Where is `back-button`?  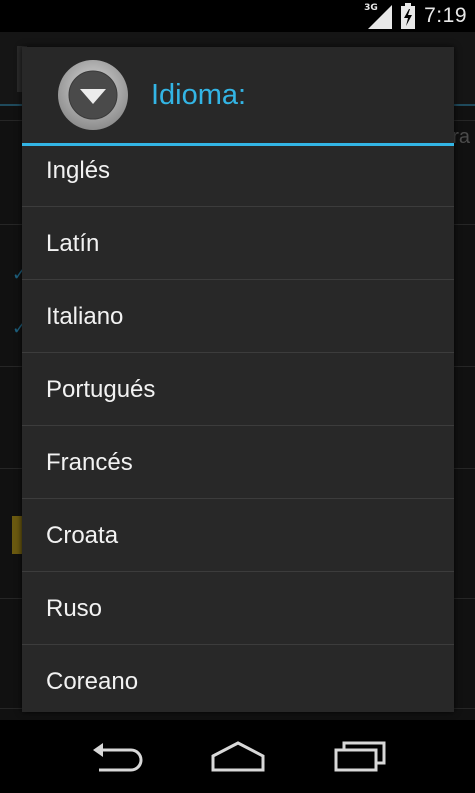
back-button is located at coordinates (118, 756).